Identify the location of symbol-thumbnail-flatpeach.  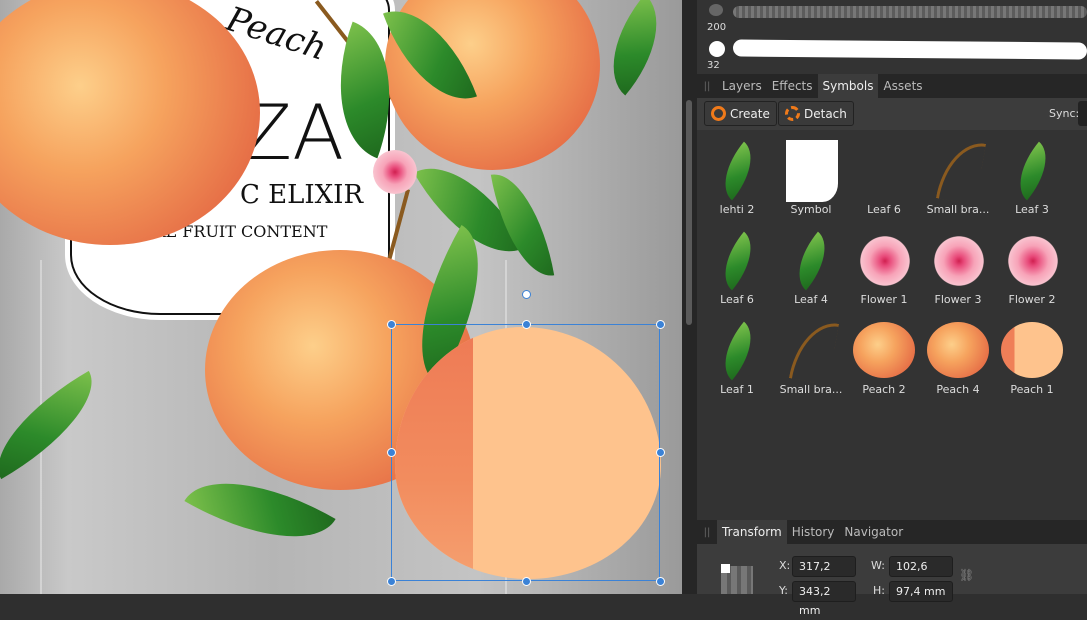
(1032, 350).